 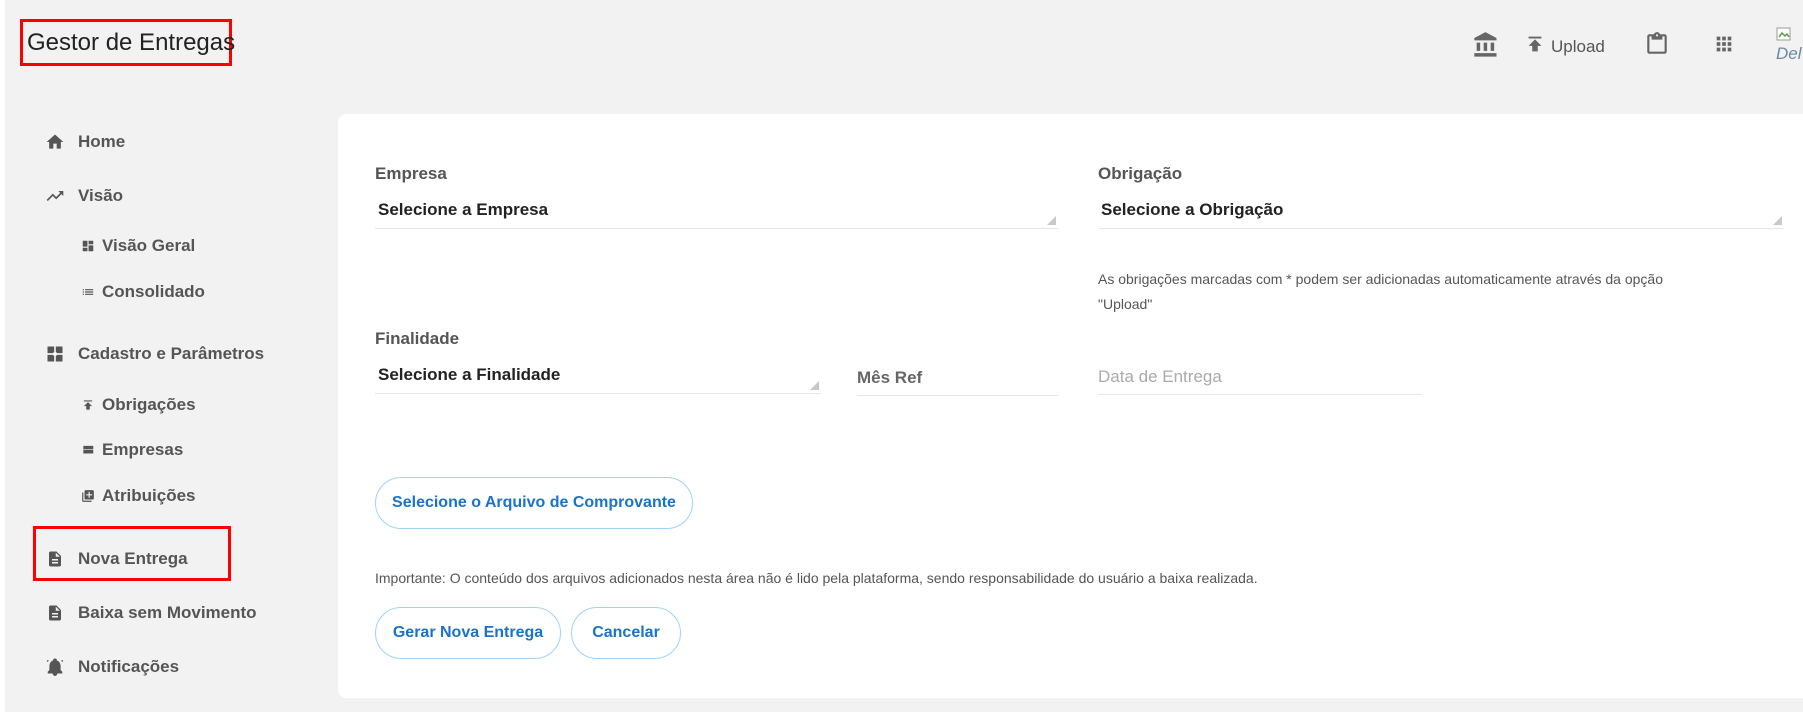 I want to click on obrigacao-select-value: Selecione a Obrigação, so click(x=1192, y=209).